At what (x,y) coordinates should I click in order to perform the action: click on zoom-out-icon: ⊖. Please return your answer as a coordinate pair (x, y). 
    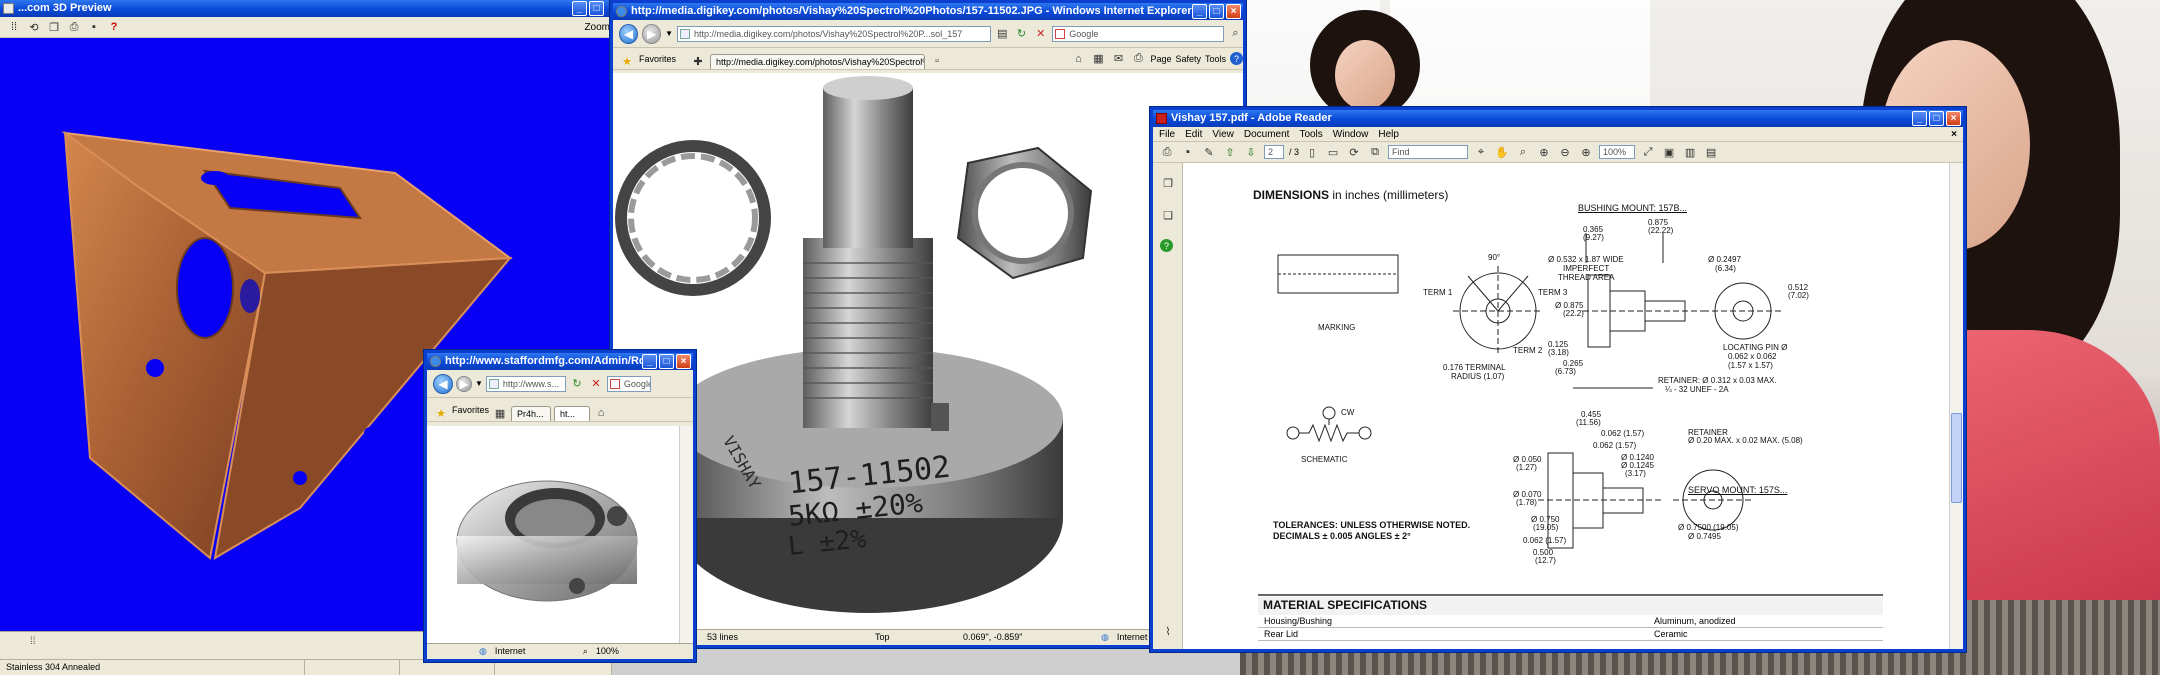
    Looking at the image, I should click on (1565, 152).